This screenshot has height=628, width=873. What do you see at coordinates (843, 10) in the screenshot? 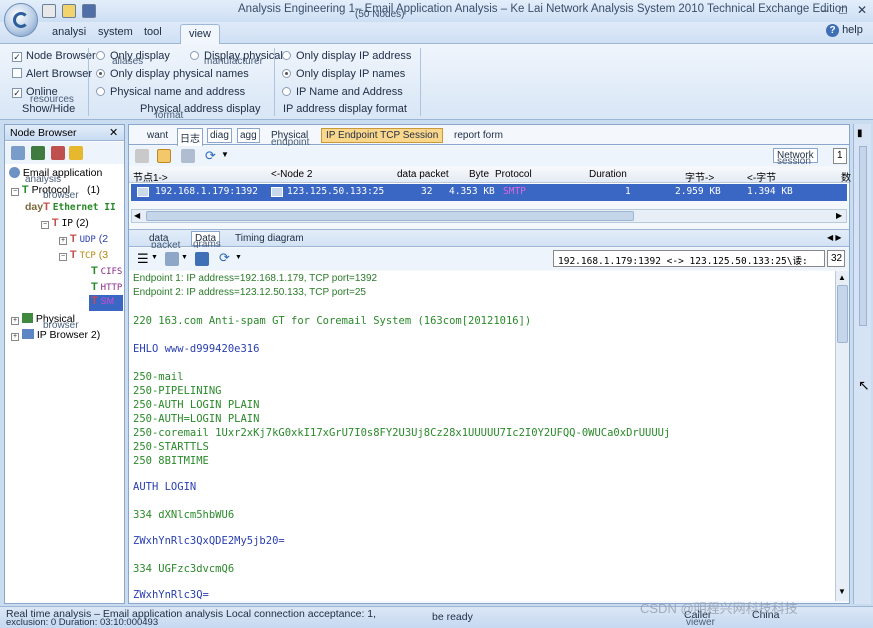
I see `maximize-icon: □` at bounding box center [843, 10].